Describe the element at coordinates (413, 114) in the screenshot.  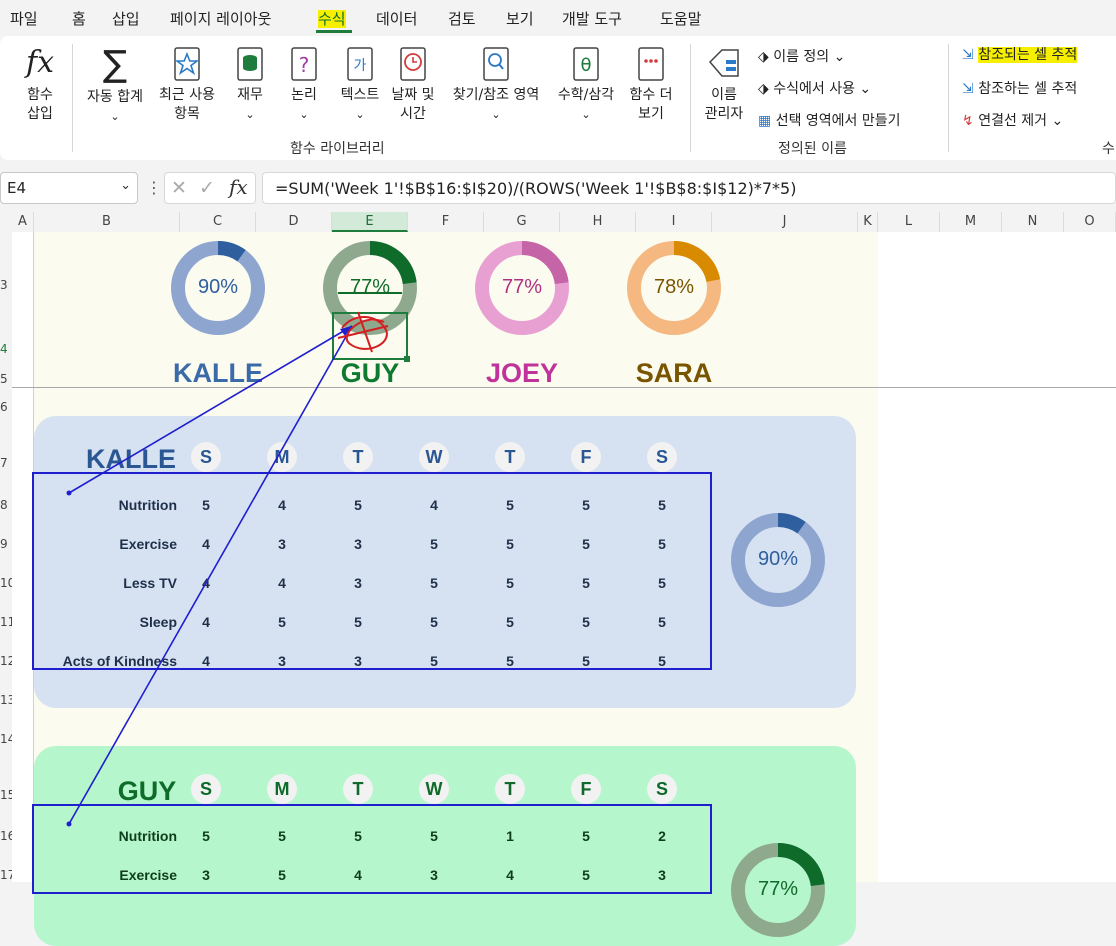
I see `datetime-label-2: 시간` at that location.